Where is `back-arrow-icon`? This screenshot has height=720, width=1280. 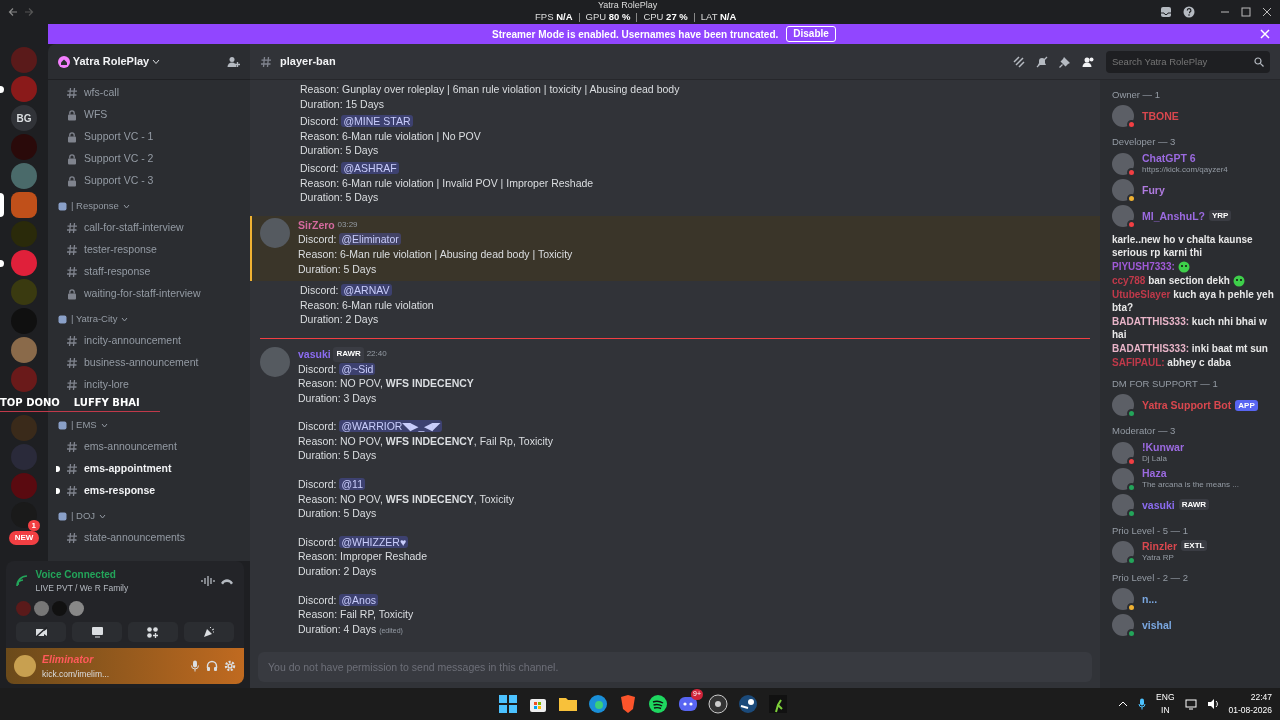 back-arrow-icon is located at coordinates (13, 12).